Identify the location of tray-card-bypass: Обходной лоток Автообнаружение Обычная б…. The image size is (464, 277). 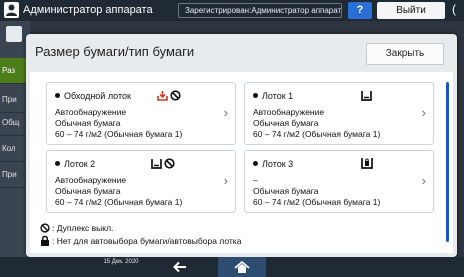
(141, 113).